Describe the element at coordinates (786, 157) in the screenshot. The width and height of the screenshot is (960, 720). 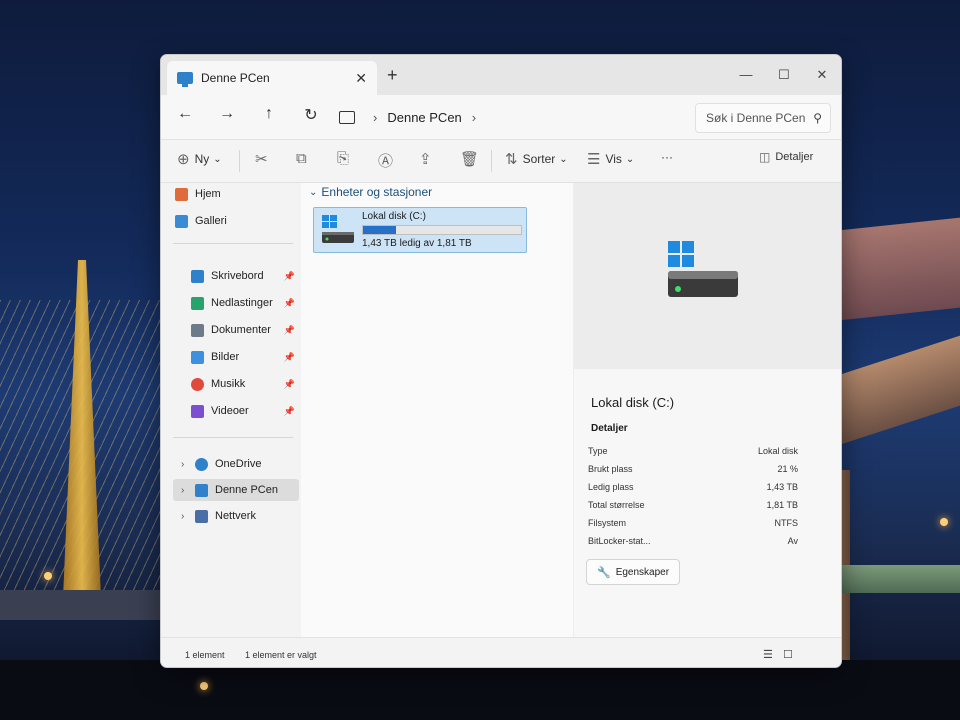
I see `details-pane-button: ◫ Detaljer` at that location.